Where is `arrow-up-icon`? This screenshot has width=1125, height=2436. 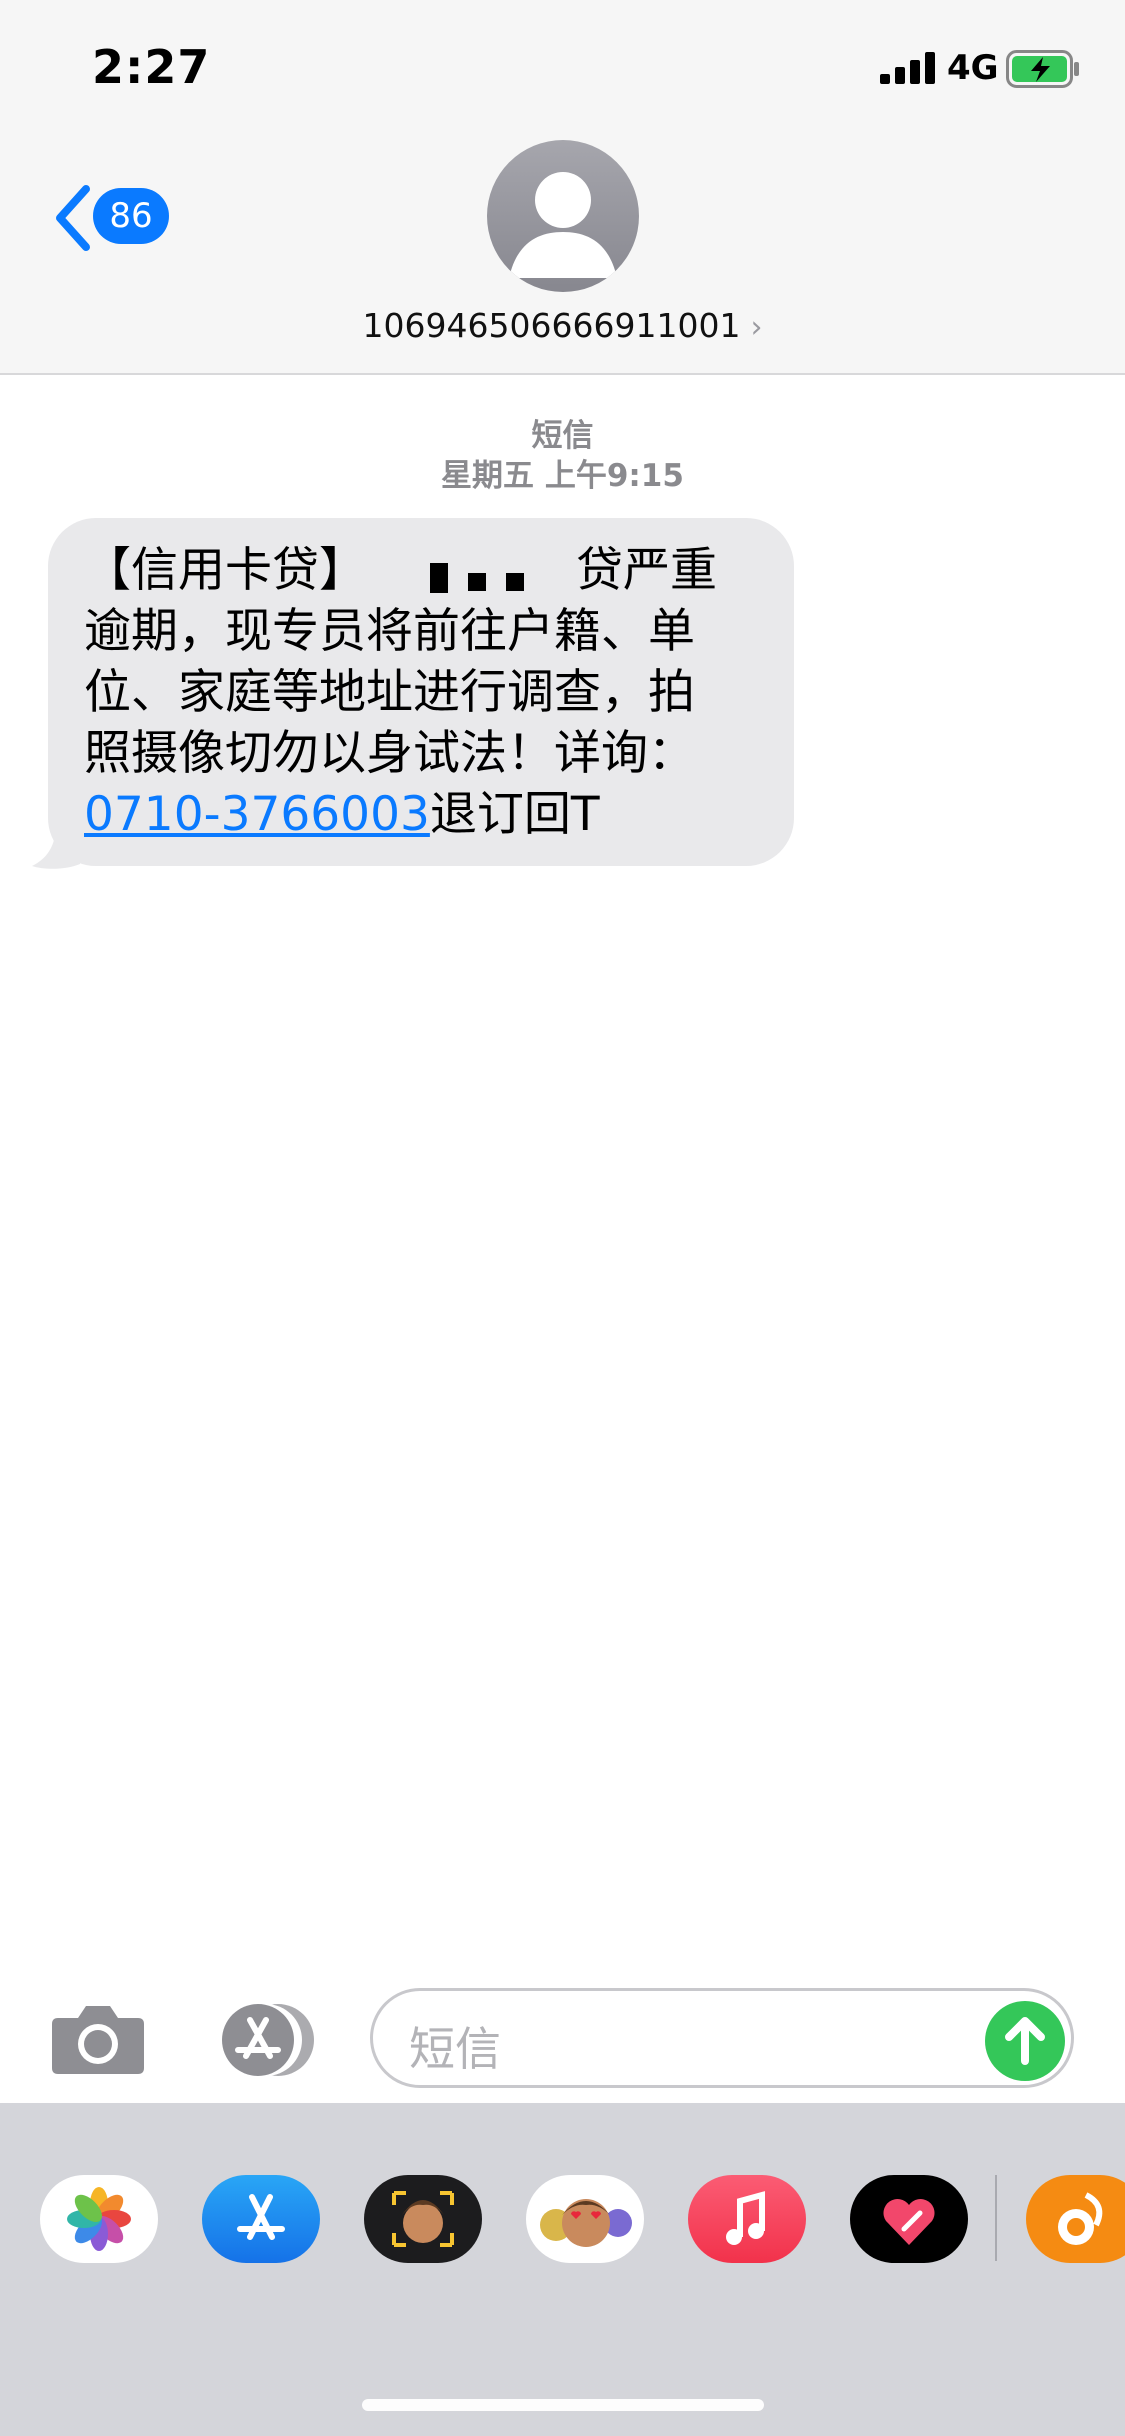
arrow-up-icon is located at coordinates (1025, 2041).